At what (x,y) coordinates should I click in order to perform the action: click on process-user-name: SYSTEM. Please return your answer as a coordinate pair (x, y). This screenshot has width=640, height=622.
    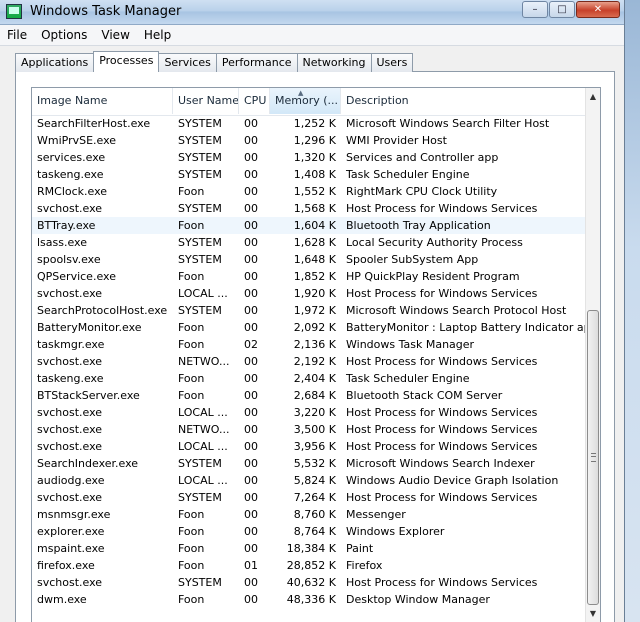
    Looking at the image, I should click on (200, 208).